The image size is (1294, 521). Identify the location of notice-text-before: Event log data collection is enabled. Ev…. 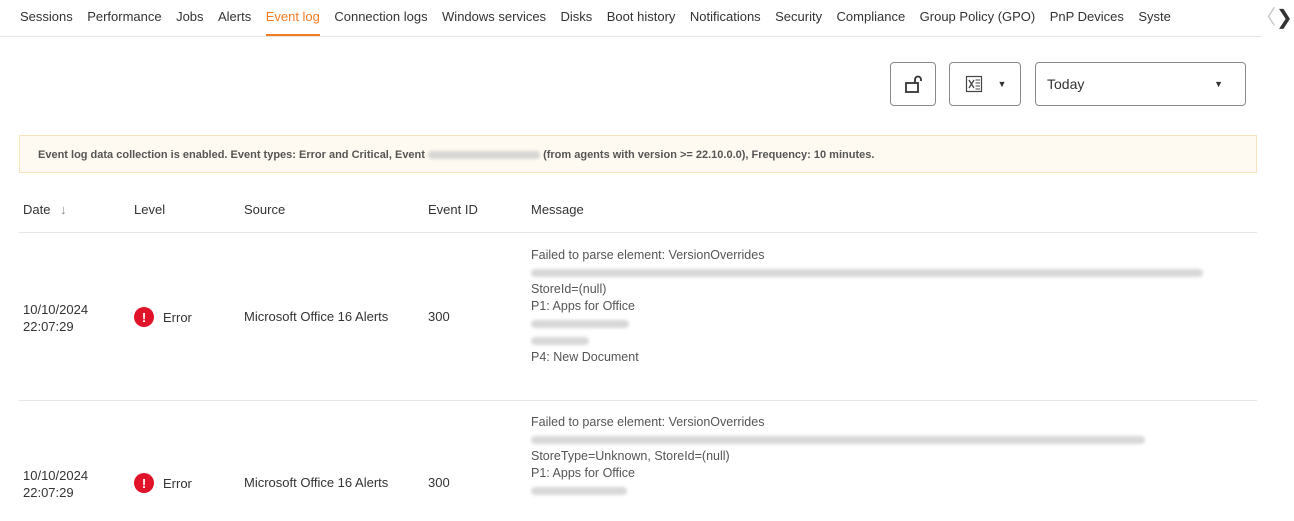
(231, 155).